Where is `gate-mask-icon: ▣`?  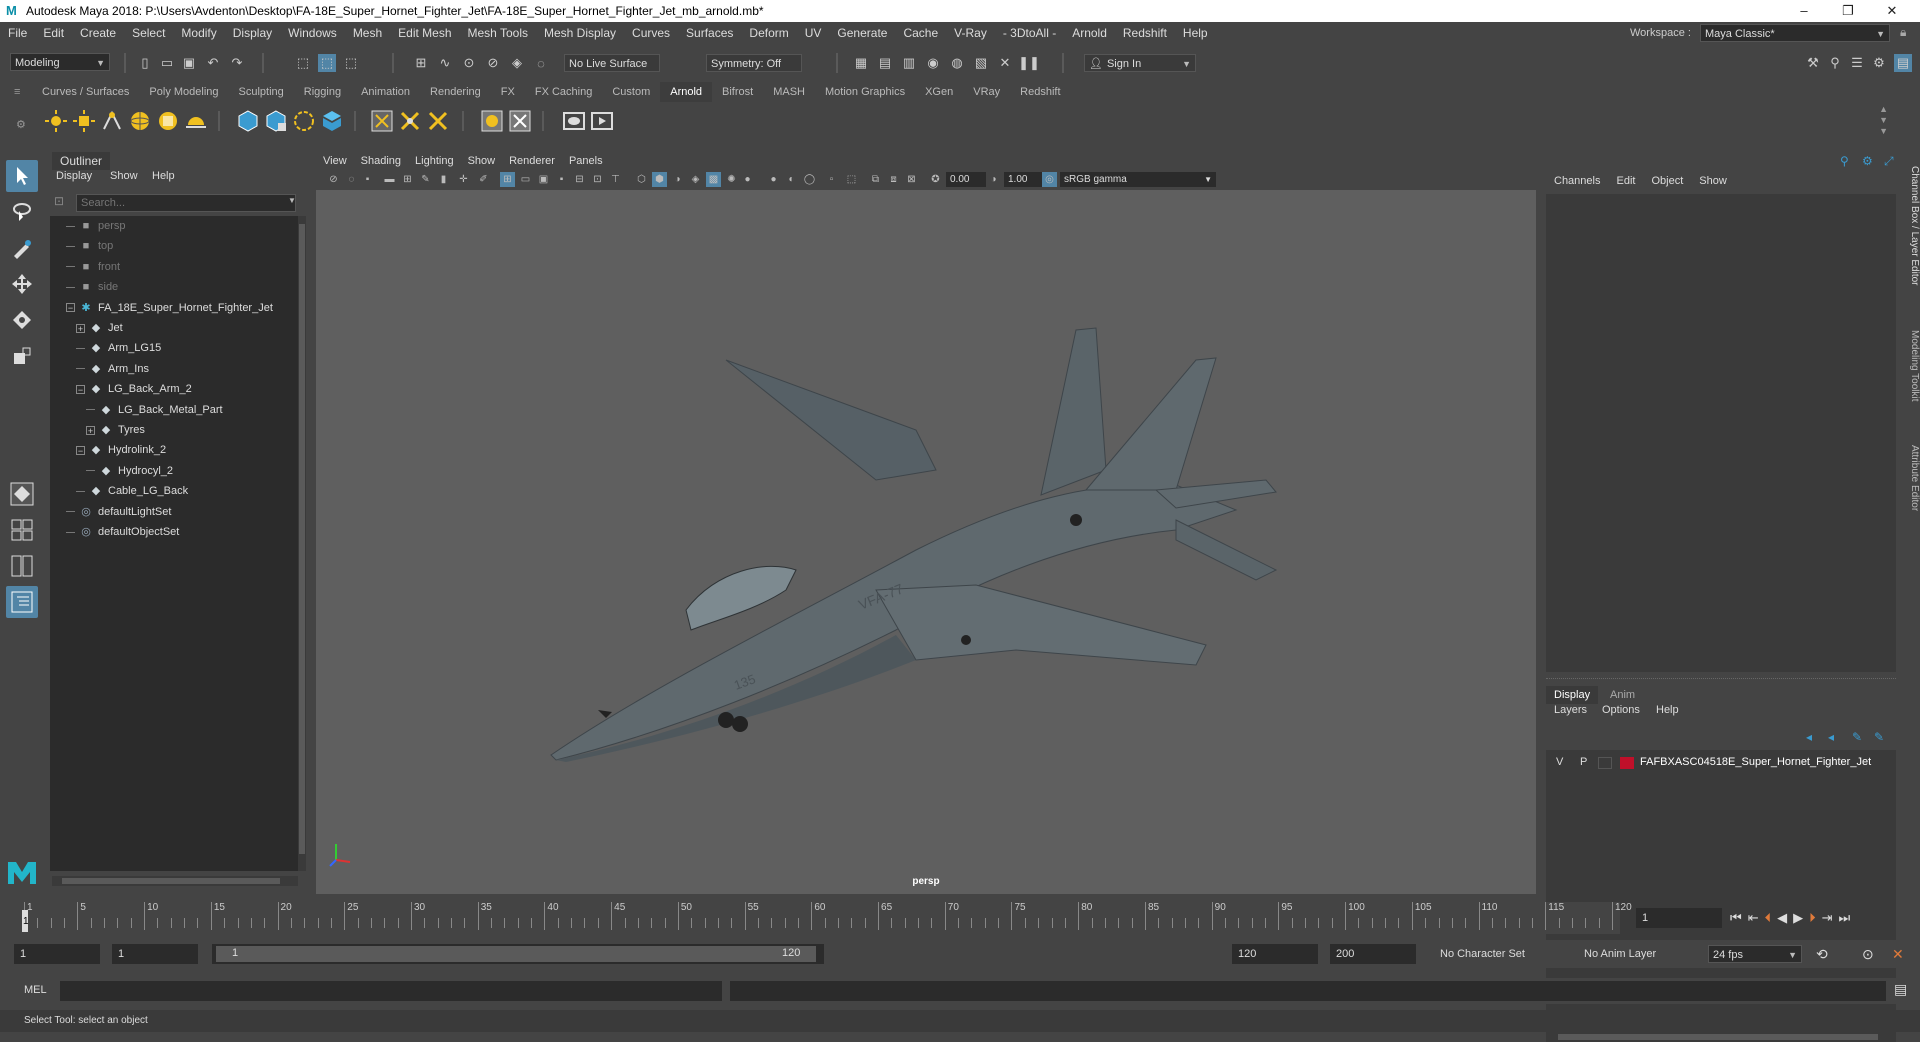
gate-mask-icon: ▣ is located at coordinates (543, 179).